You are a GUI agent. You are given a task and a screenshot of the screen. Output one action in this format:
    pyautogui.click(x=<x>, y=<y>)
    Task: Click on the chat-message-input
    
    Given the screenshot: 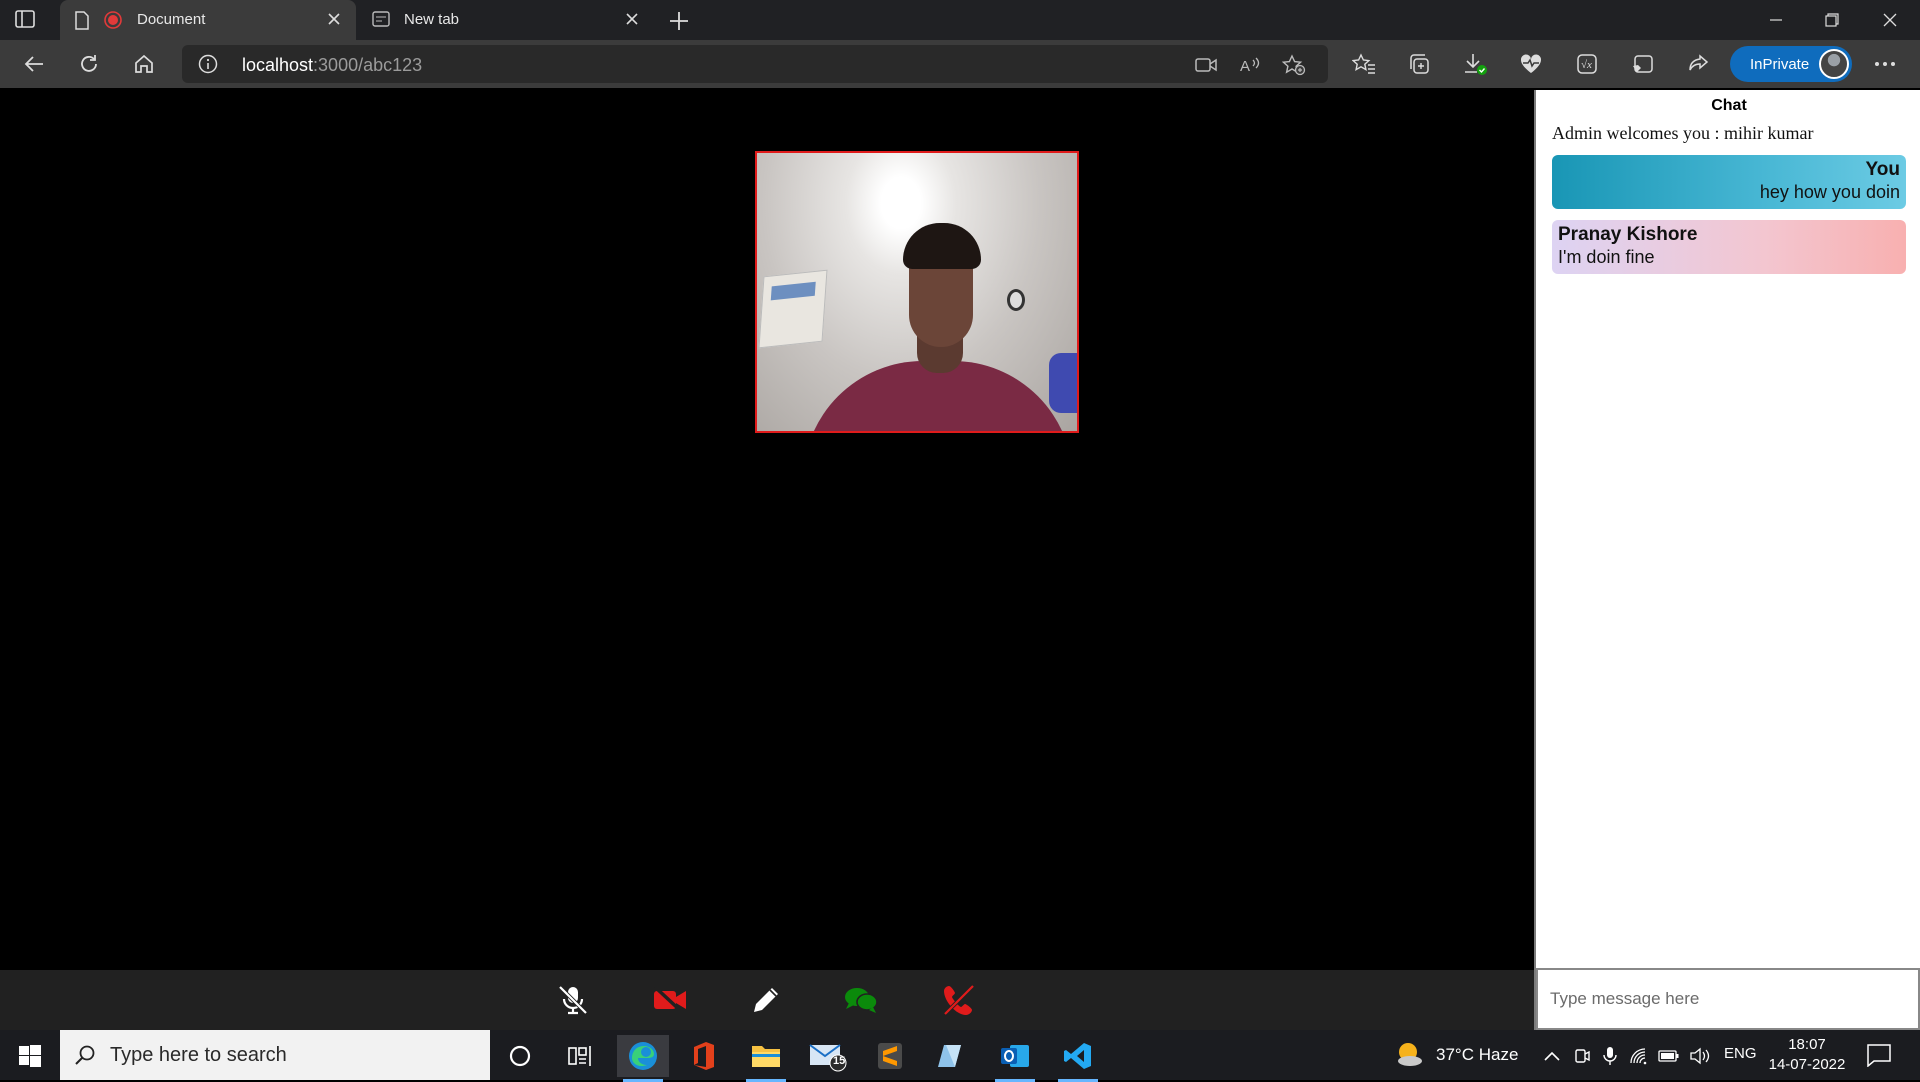 What is the action you would take?
    pyautogui.click(x=1725, y=999)
    